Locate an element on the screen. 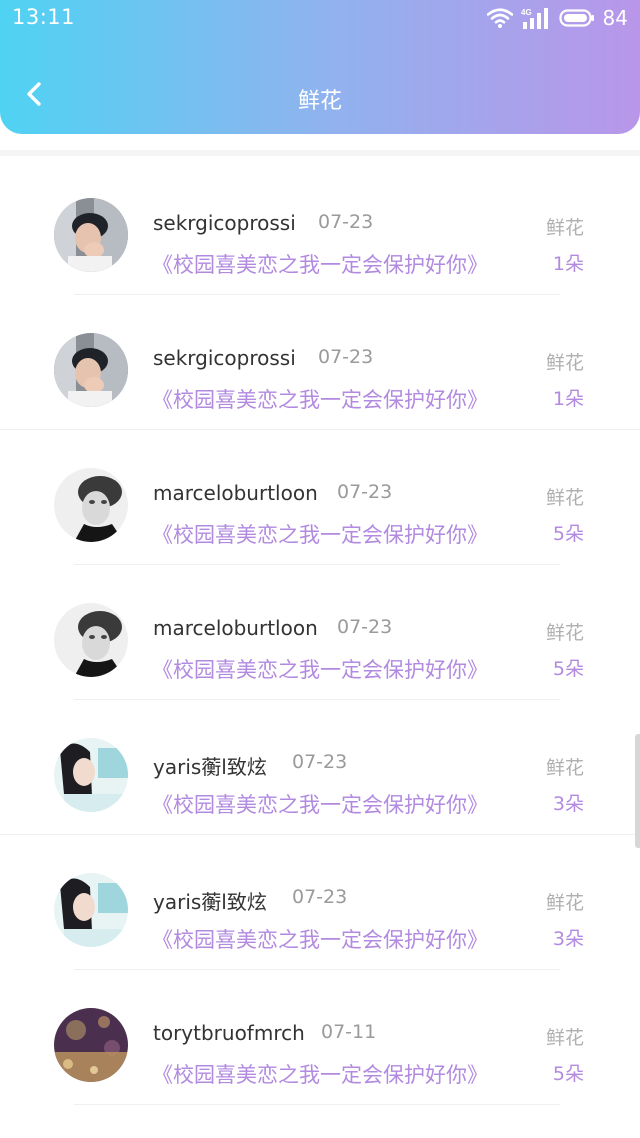 Image resolution: width=640 pixels, height=1138 pixels. header: 13:11 4G 84 鲜花 is located at coordinates (320, 67).